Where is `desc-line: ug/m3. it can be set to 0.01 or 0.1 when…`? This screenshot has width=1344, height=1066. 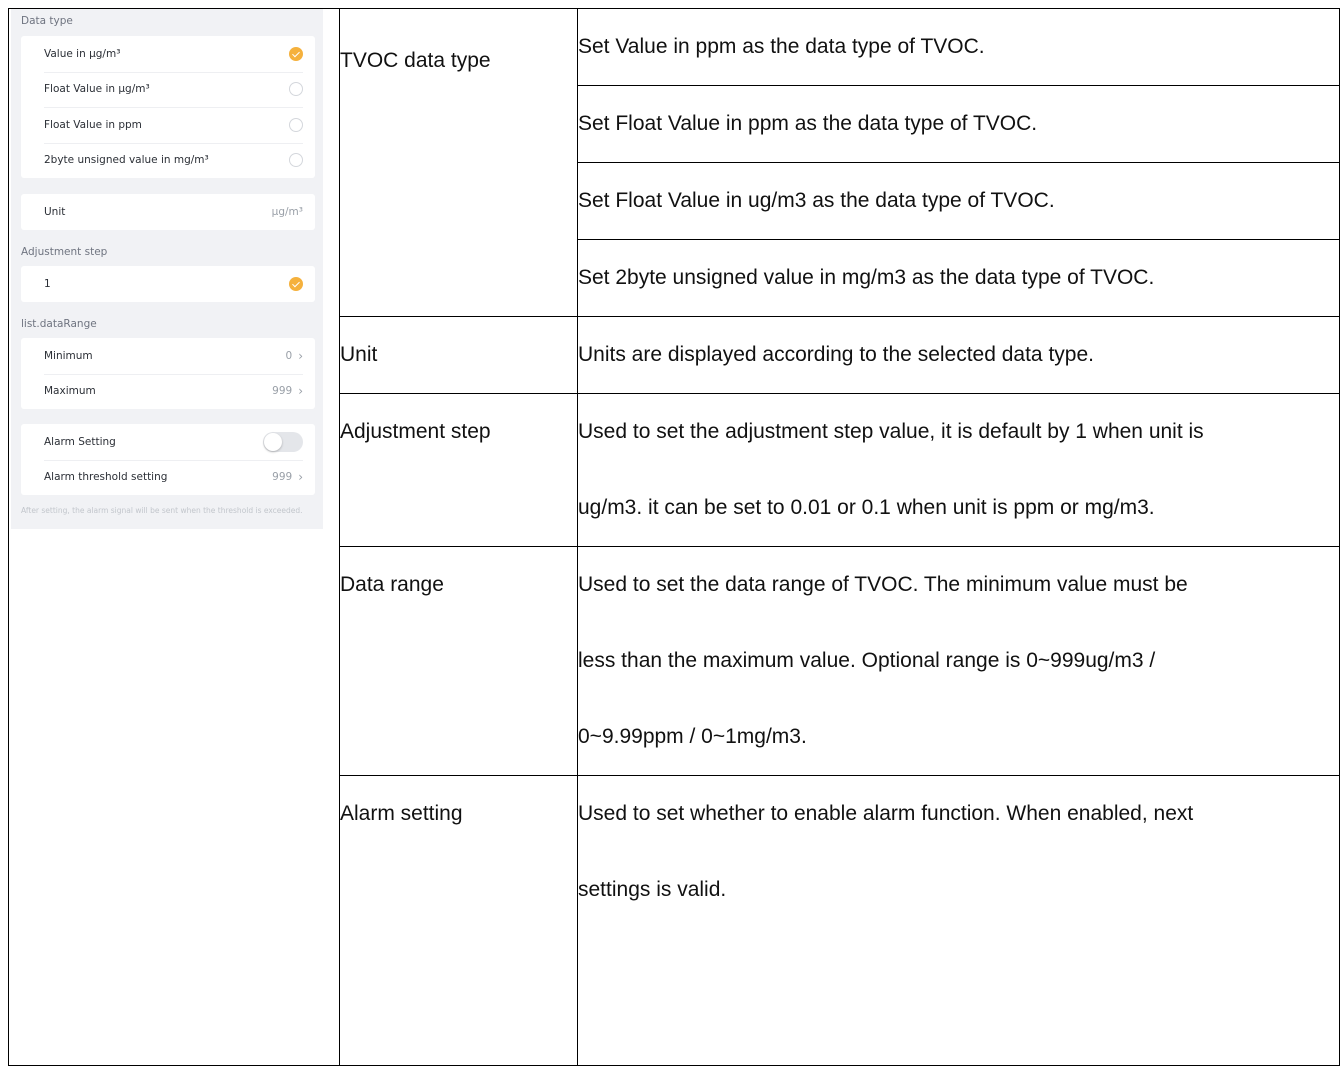 desc-line: ug/m3. it can be set to 0.01 or 0.1 when… is located at coordinates (866, 507).